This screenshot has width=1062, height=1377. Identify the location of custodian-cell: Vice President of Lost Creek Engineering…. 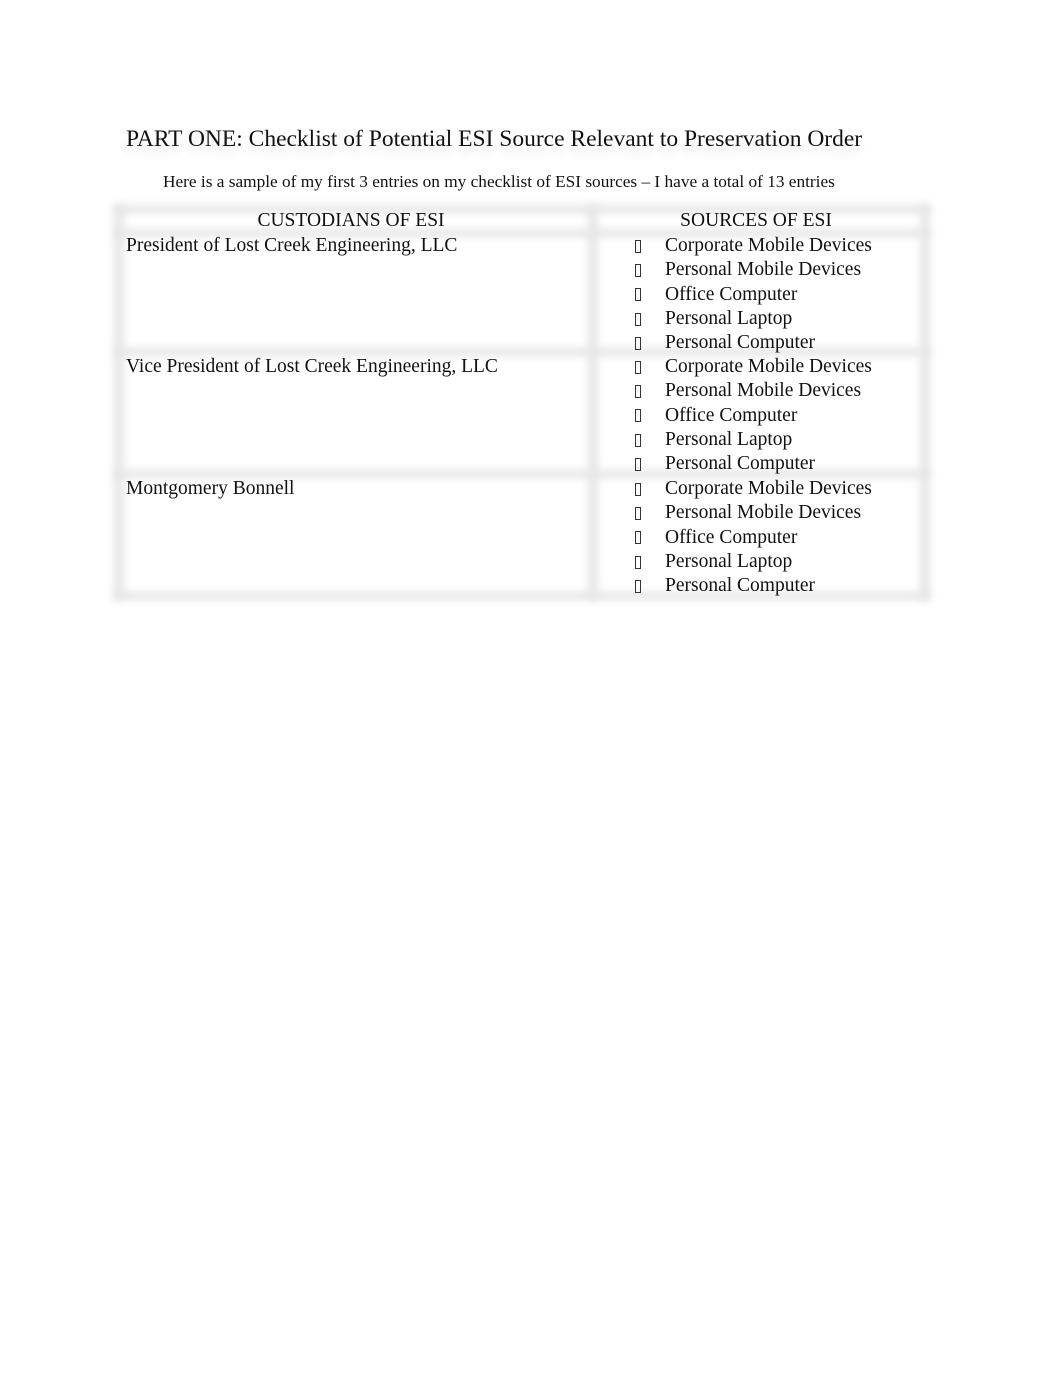
(312, 366).